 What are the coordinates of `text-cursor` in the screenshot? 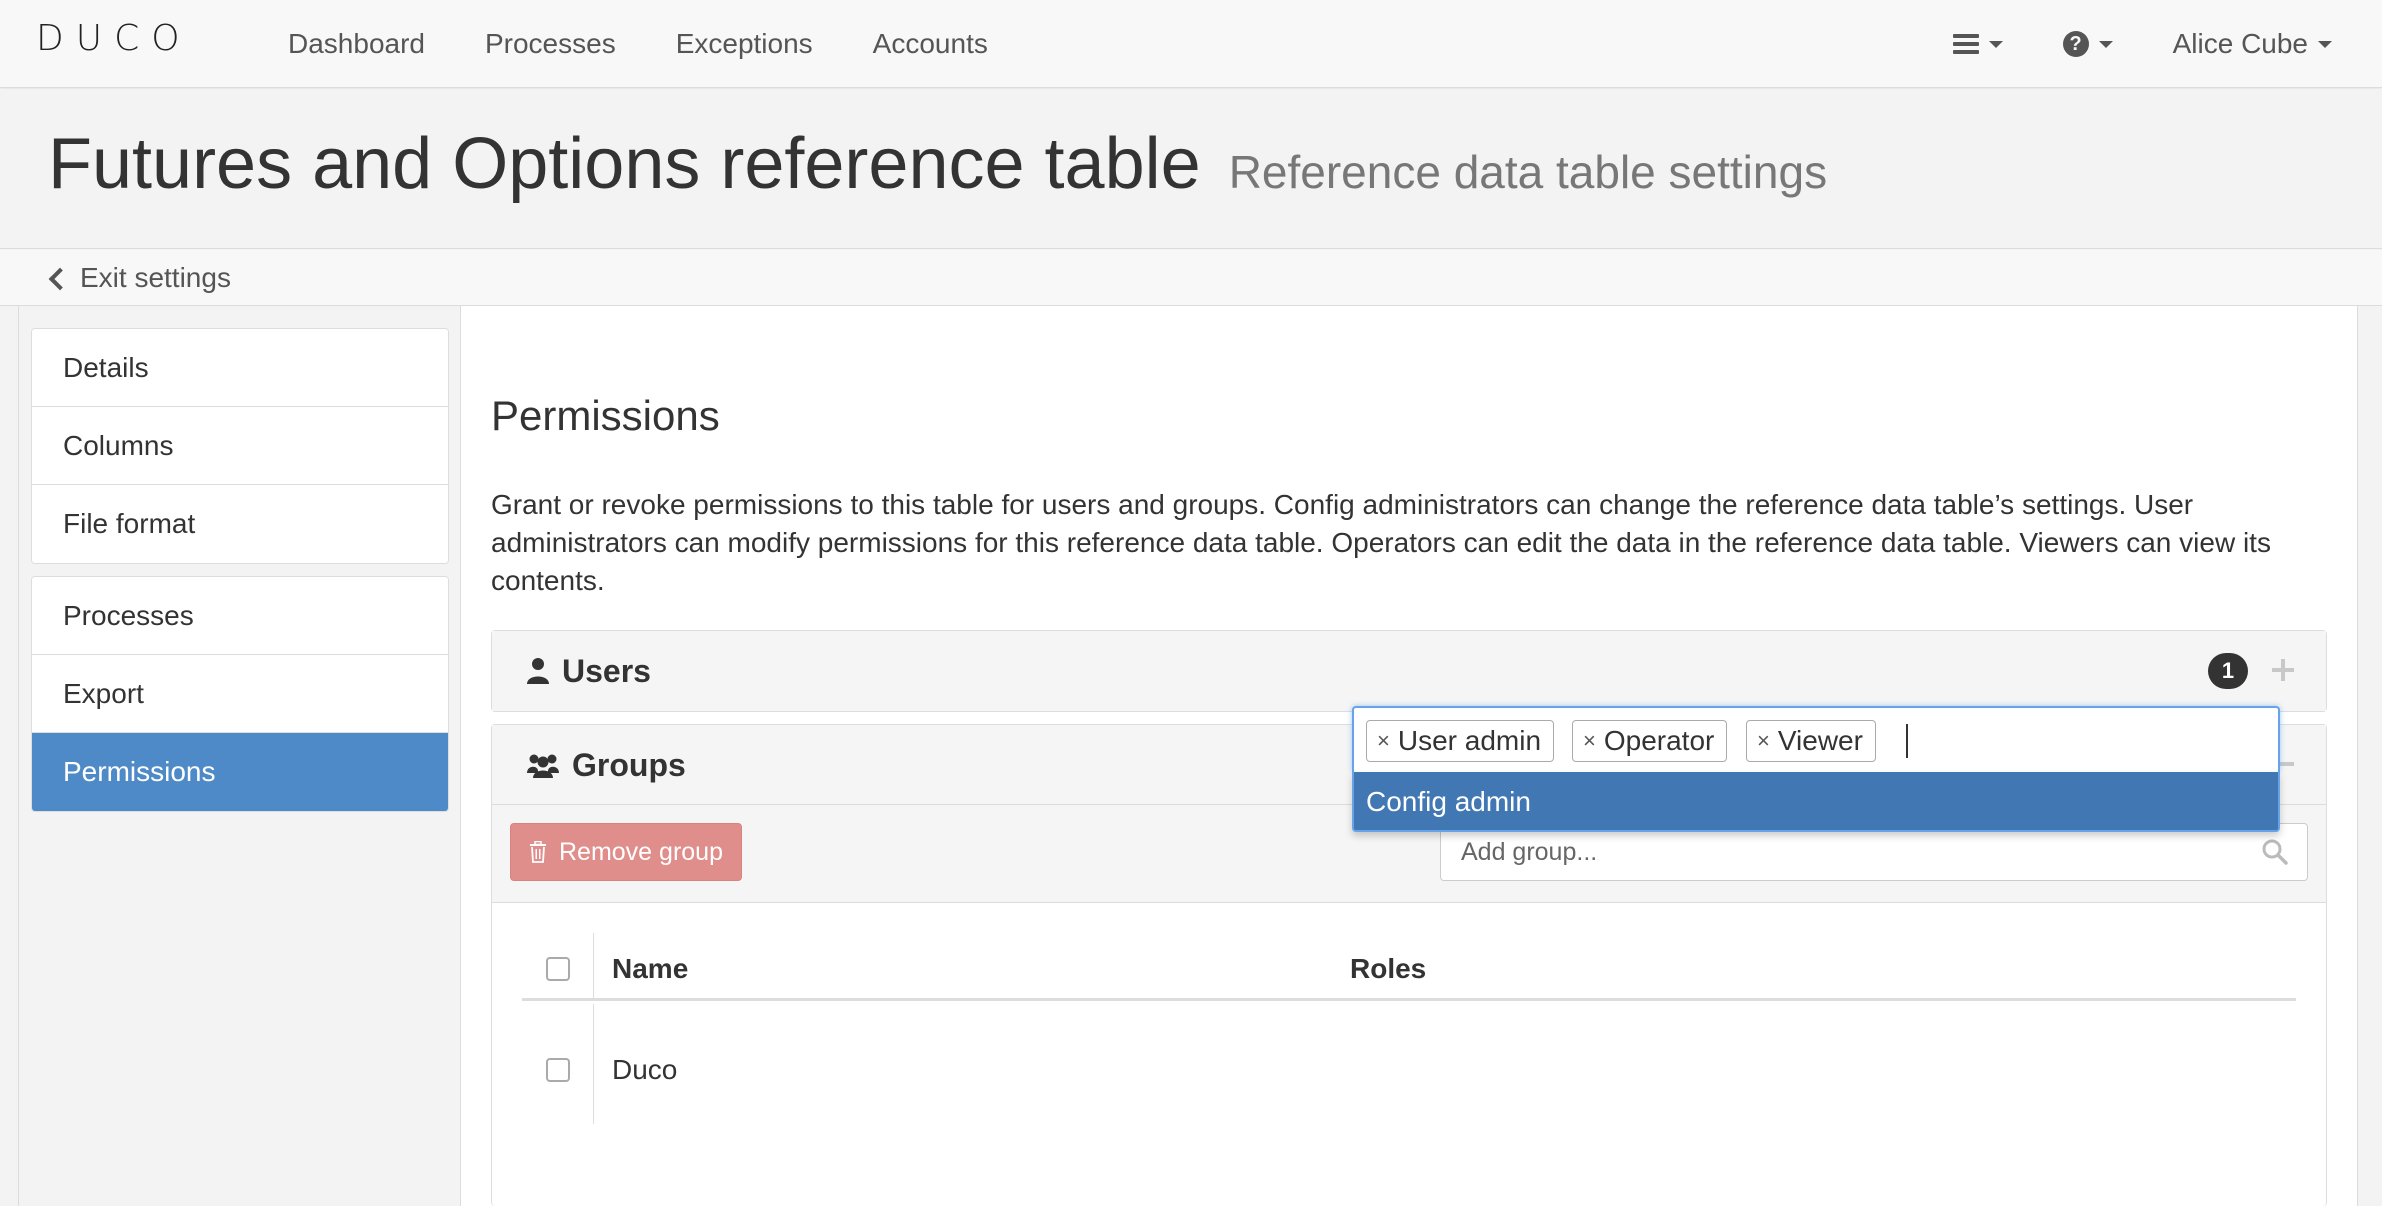 It's located at (1907, 741).